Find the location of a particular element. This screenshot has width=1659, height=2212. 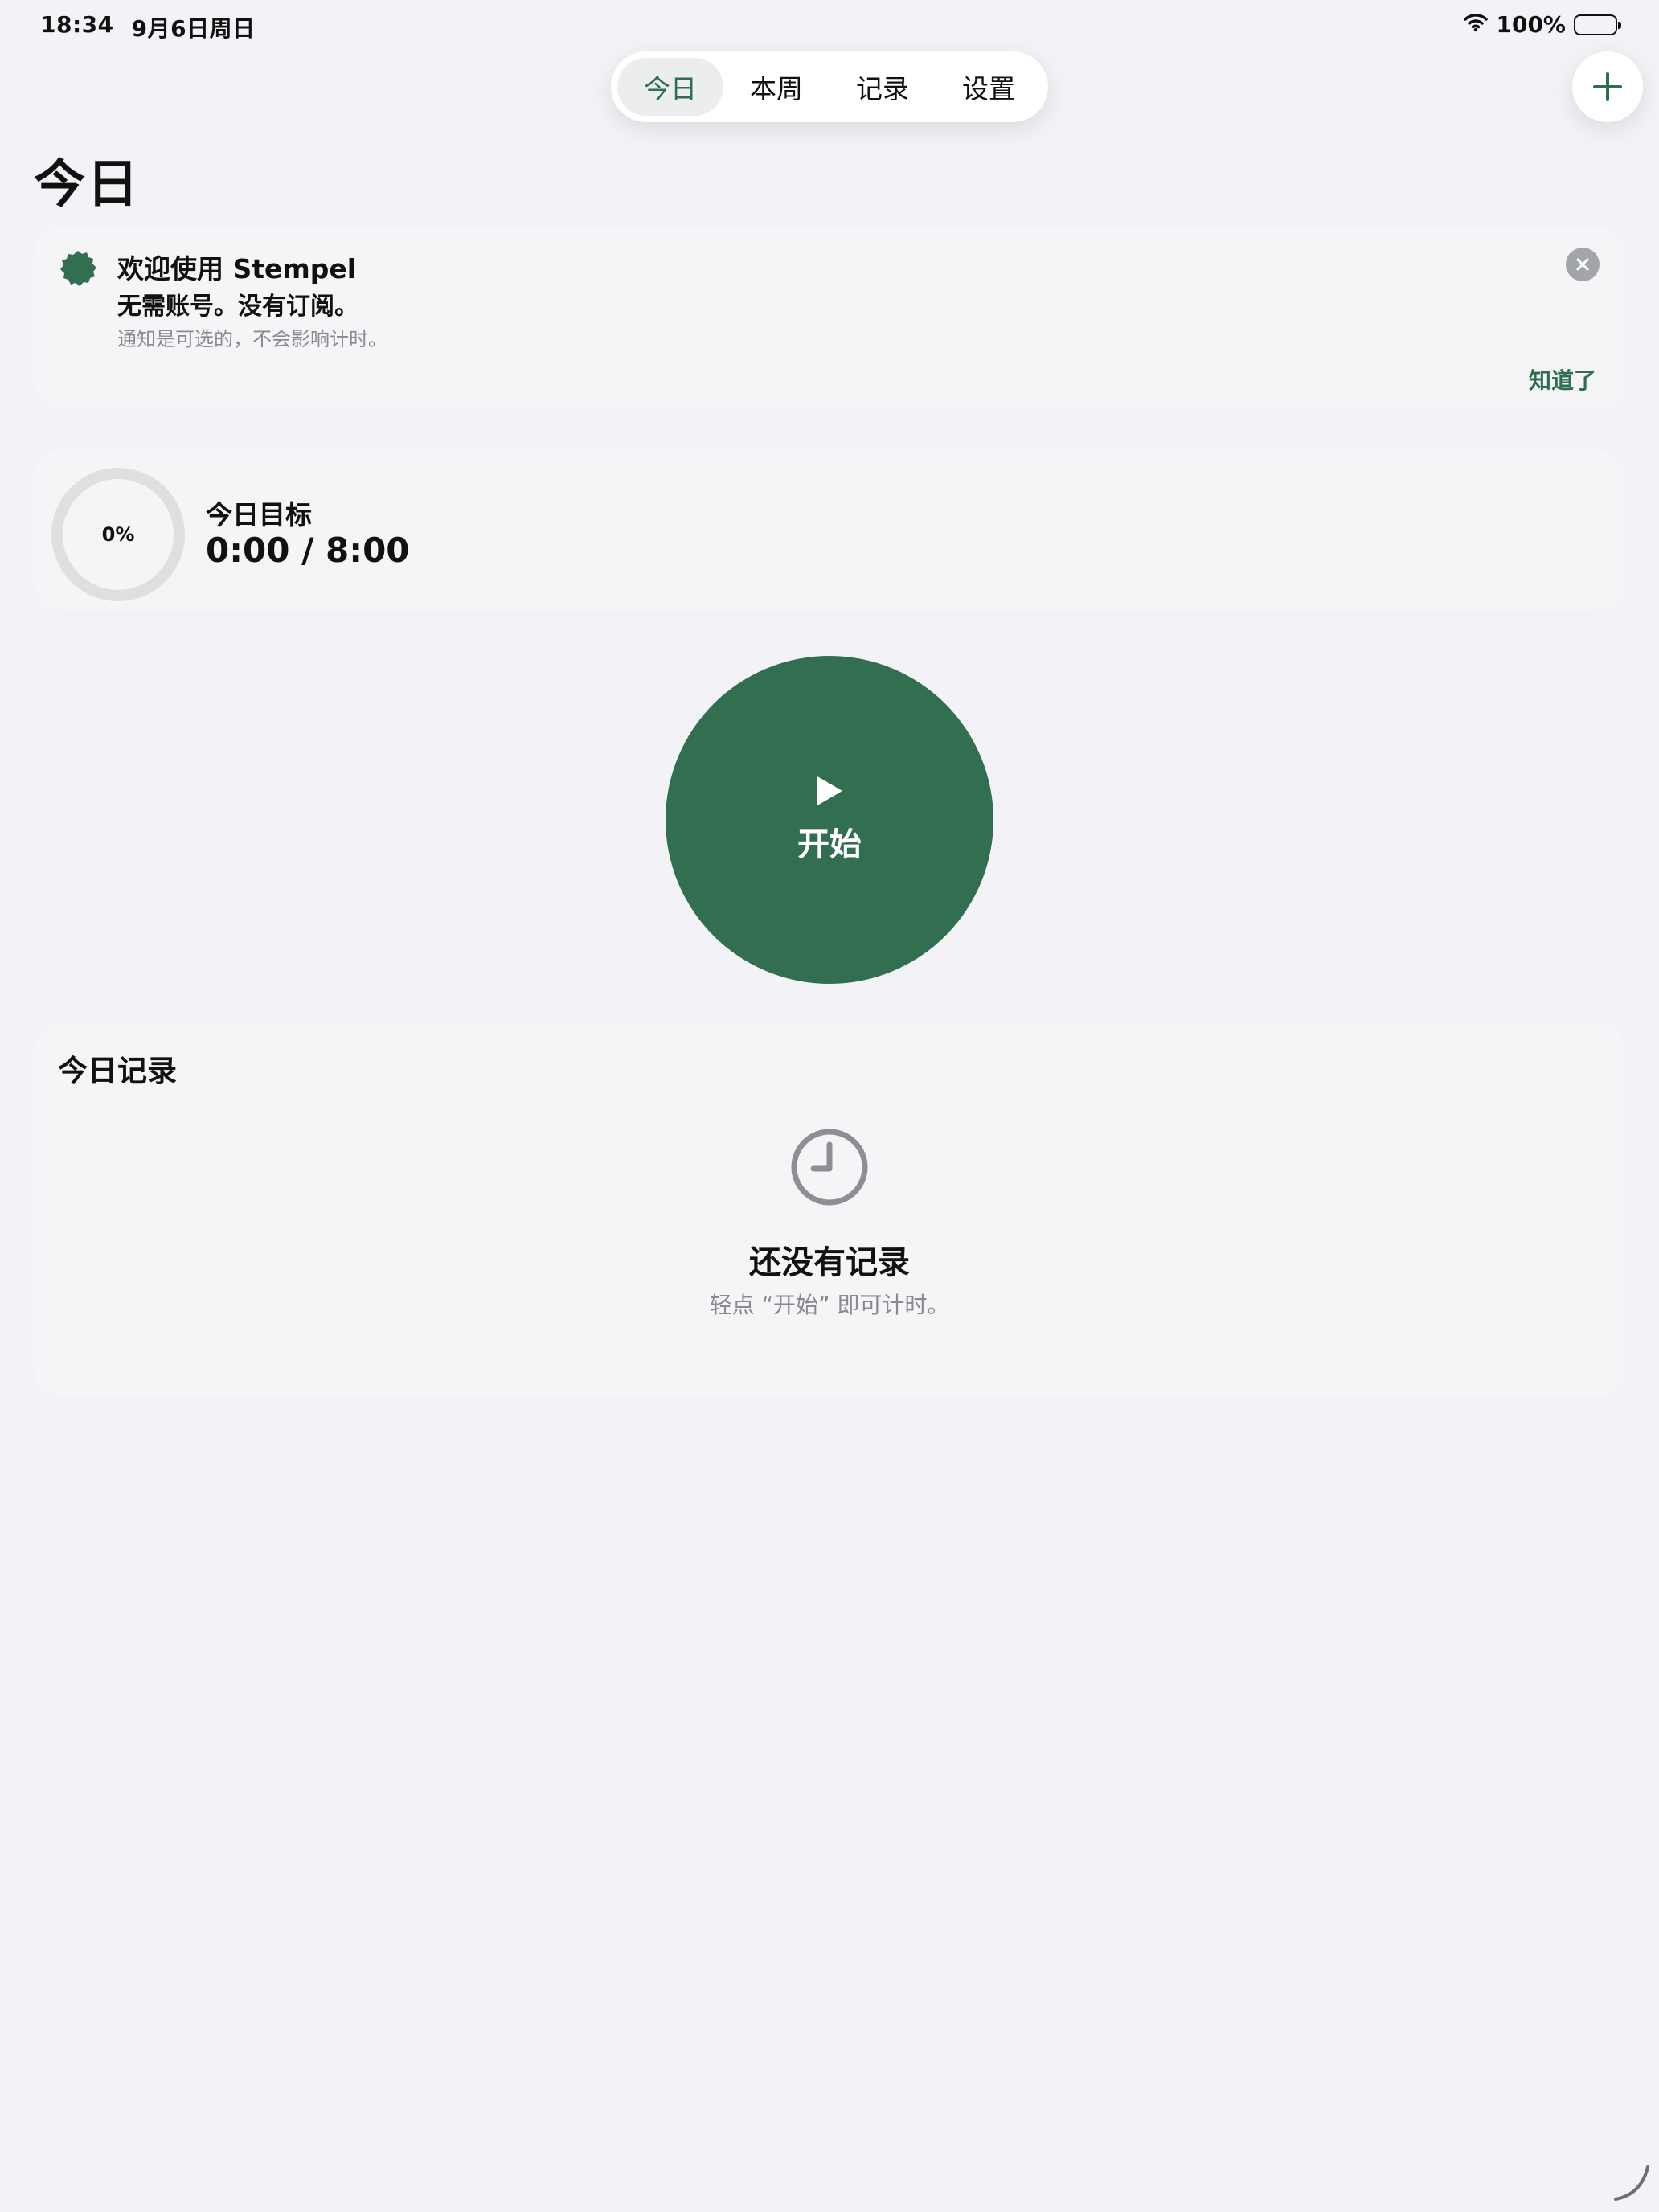

close-icon is located at coordinates (1582, 264).